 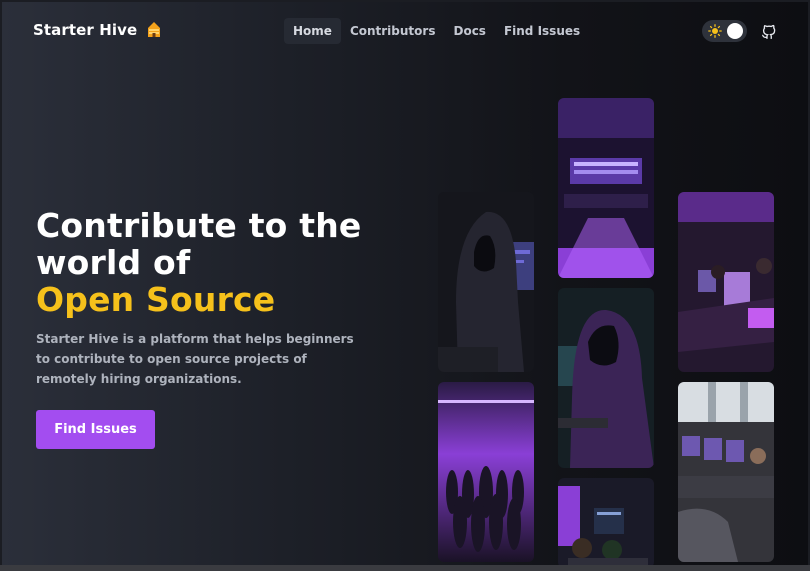 I want to click on control-room-image, so click(x=606, y=188).